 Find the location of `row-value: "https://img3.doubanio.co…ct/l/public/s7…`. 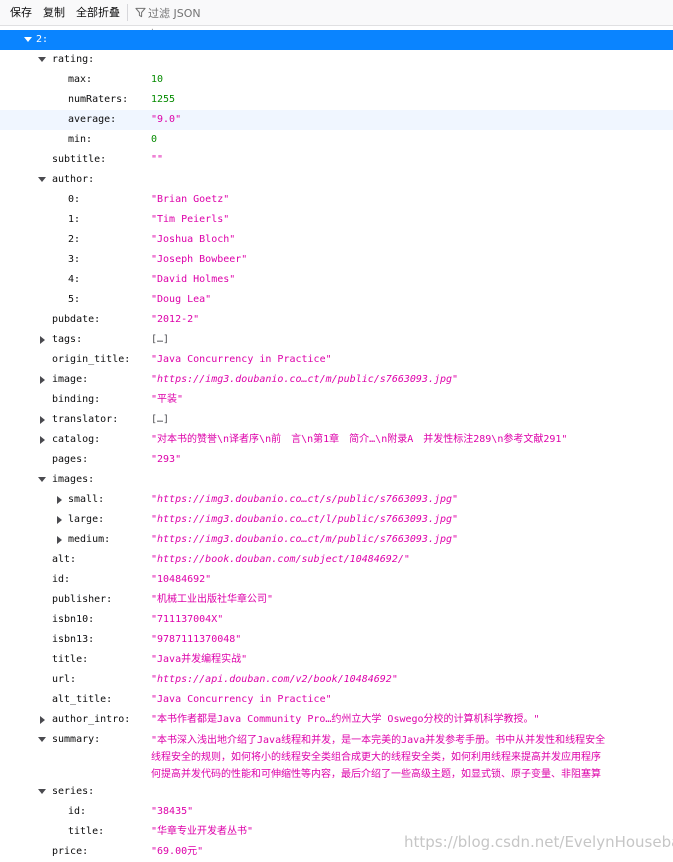

row-value: "https://img3.doubanio.co…ct/l/public/s7… is located at coordinates (305, 519).